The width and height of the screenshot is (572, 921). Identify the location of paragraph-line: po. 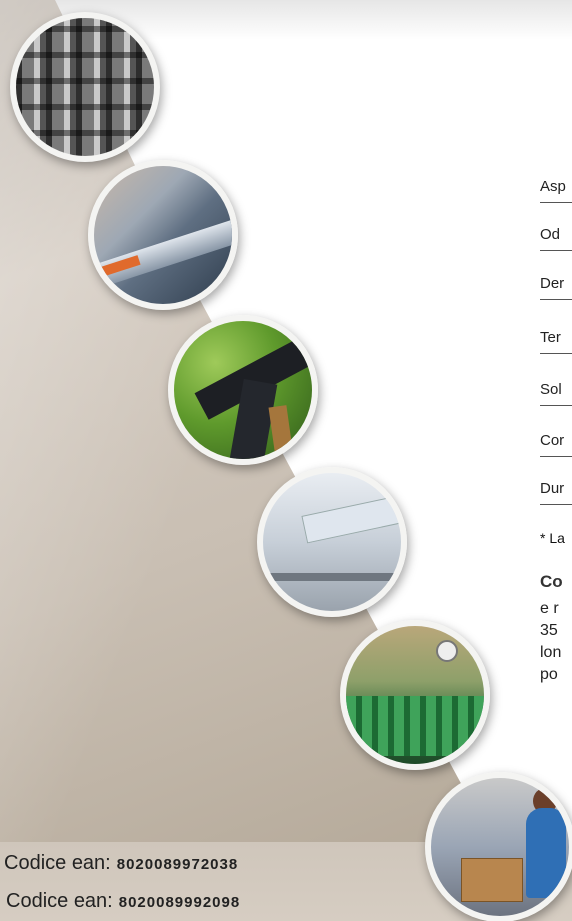
(549, 674).